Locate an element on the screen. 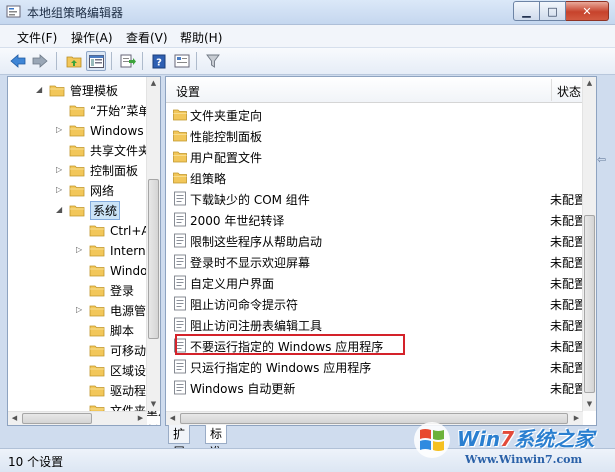 This screenshot has height=472, width=615. tree-item: ◢ 管理模板 is located at coordinates (84, 90).